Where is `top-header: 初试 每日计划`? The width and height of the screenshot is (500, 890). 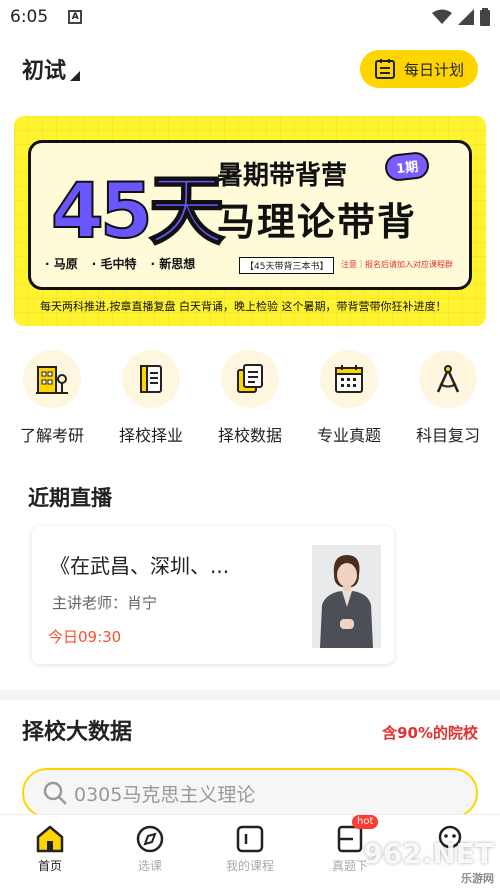
top-header: 初试 每日计划 is located at coordinates (250, 69).